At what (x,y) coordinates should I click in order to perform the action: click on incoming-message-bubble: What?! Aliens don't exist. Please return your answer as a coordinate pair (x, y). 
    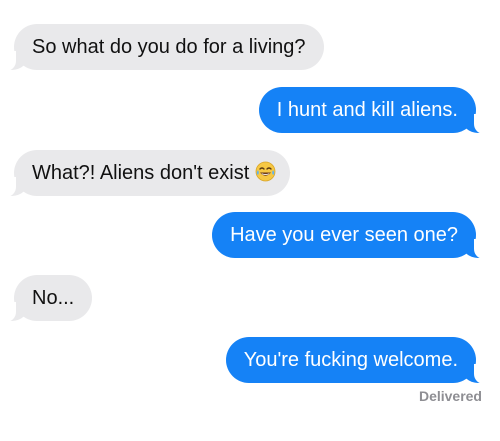
    Looking at the image, I should click on (146, 173).